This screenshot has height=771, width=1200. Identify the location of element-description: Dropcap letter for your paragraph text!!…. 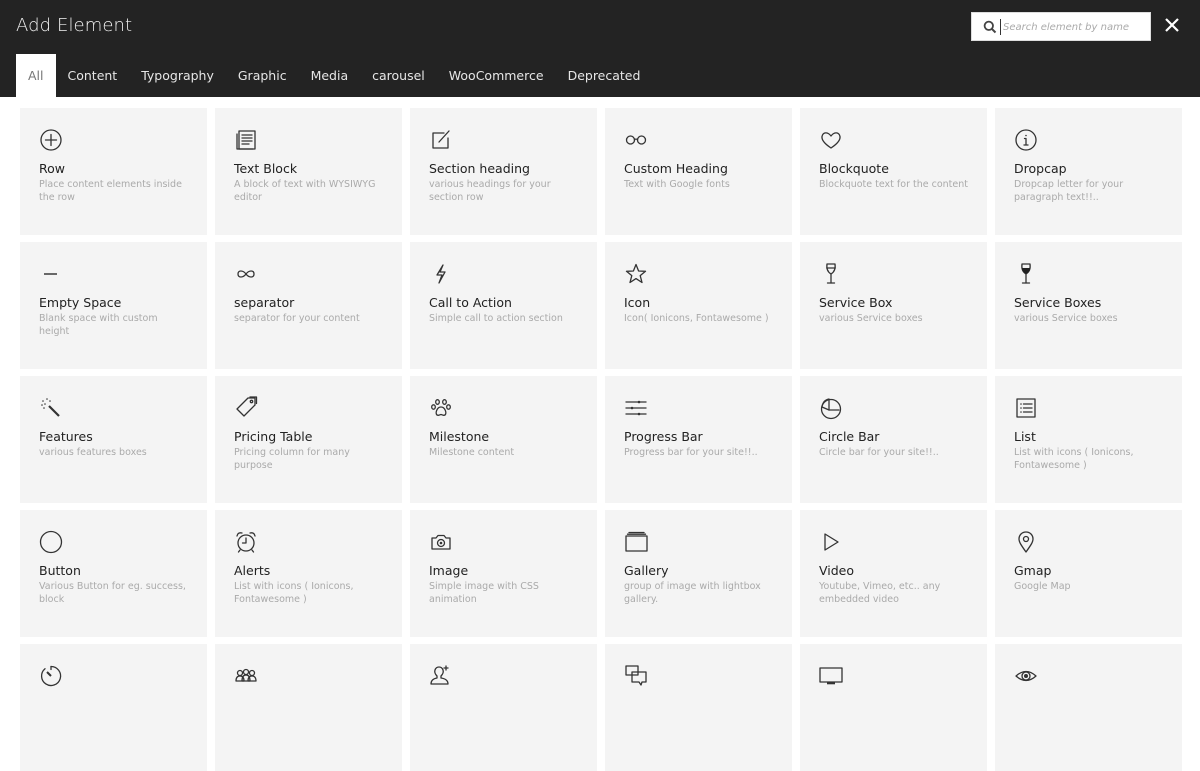
(1069, 191).